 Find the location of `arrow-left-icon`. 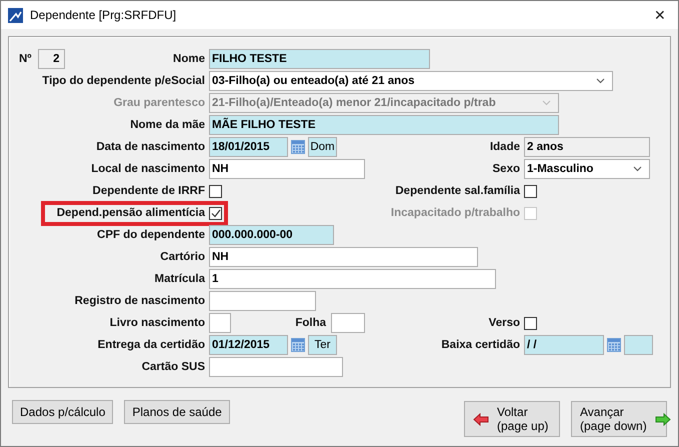

arrow-left-icon is located at coordinates (481, 419).